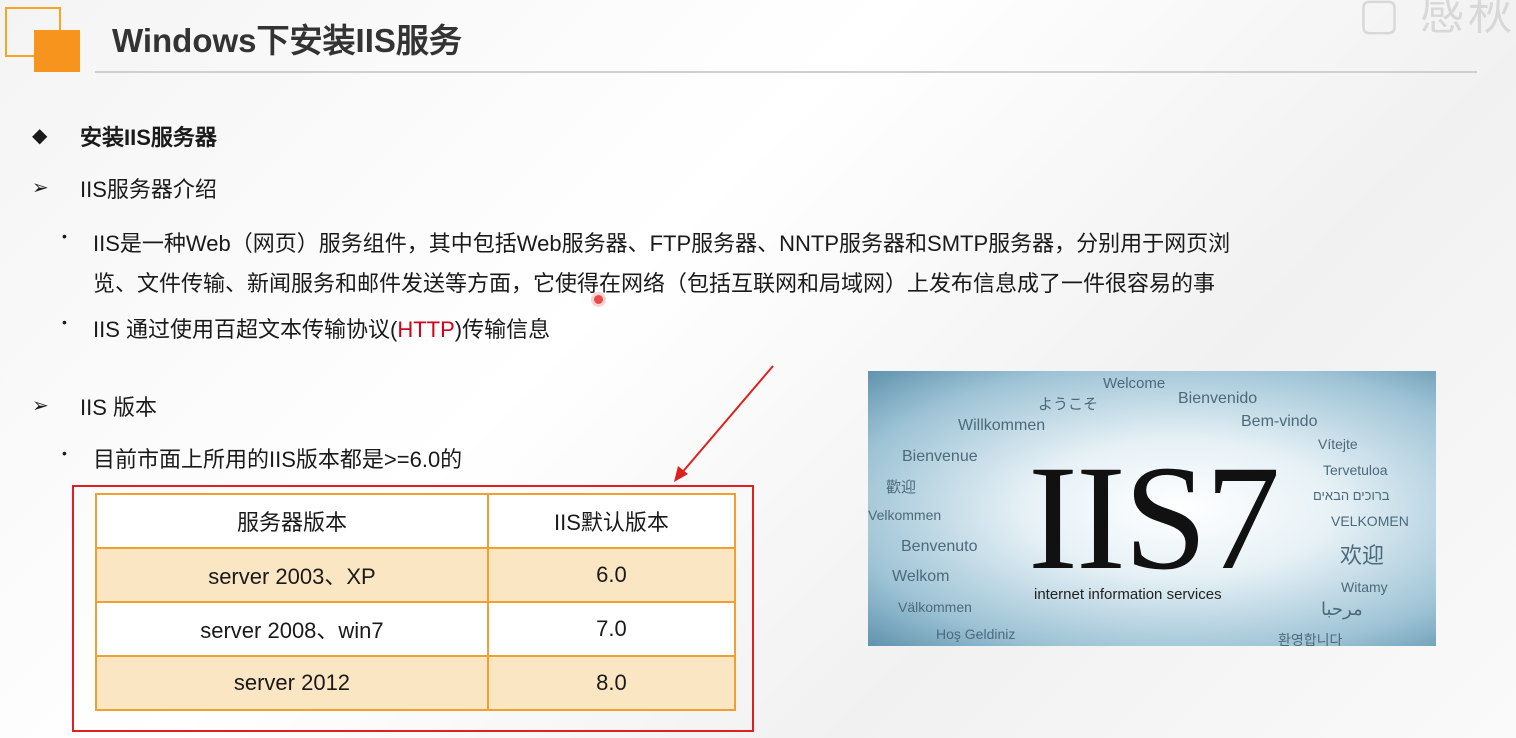  Describe the element at coordinates (611, 629) in the screenshot. I see `table-cell: 7.0` at that location.